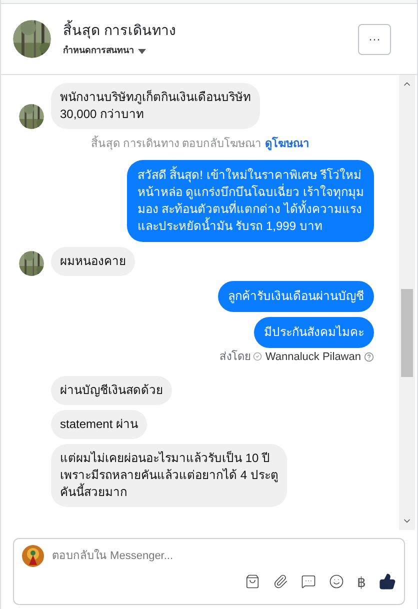  What do you see at coordinates (176, 144) in the screenshot?
I see `reply-notice: สิ้นสุด การเดินทาง ตอบกลับโฆษณา` at bounding box center [176, 144].